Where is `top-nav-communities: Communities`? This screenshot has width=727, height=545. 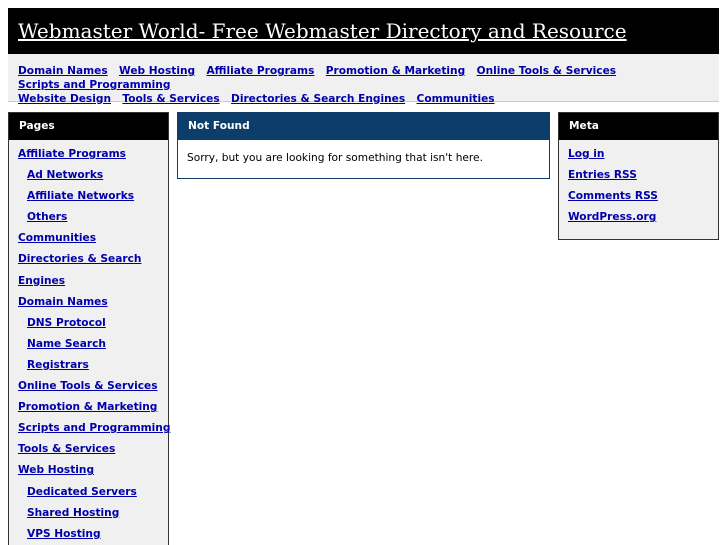
top-nav-communities: Communities is located at coordinates (456, 99).